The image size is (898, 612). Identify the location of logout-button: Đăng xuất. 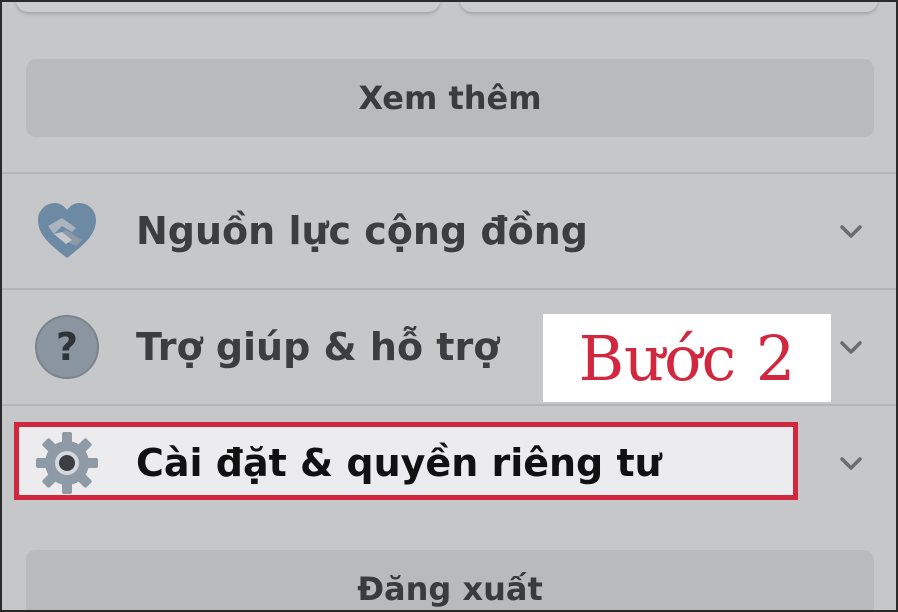
(450, 580).